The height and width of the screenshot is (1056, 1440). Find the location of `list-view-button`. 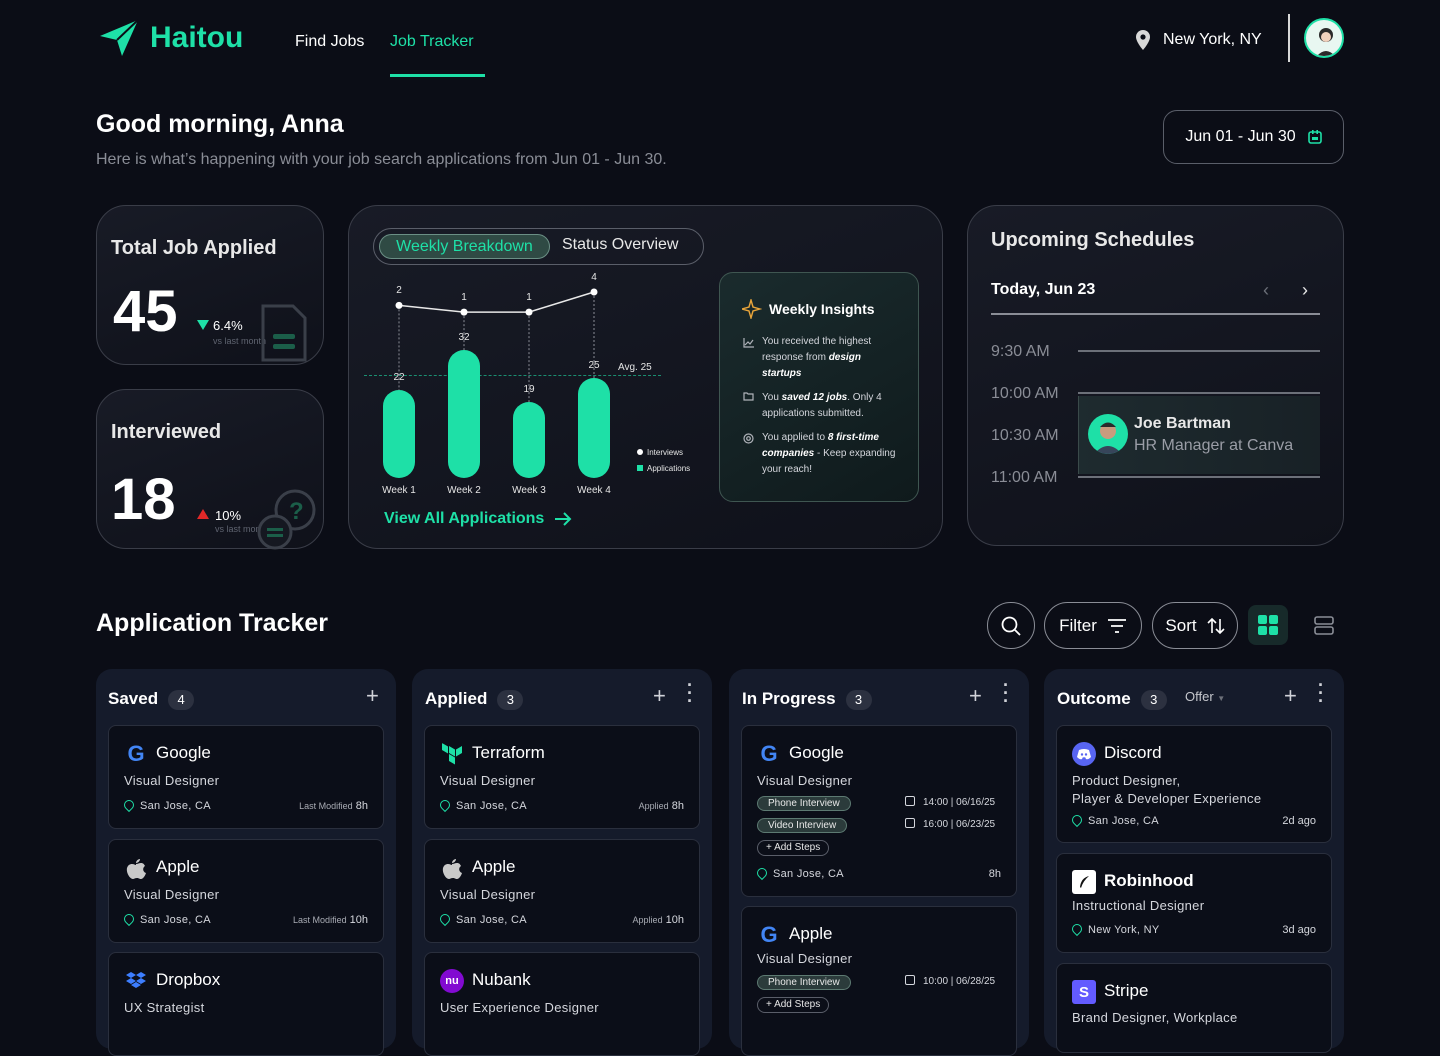

list-view-button is located at coordinates (1324, 625).